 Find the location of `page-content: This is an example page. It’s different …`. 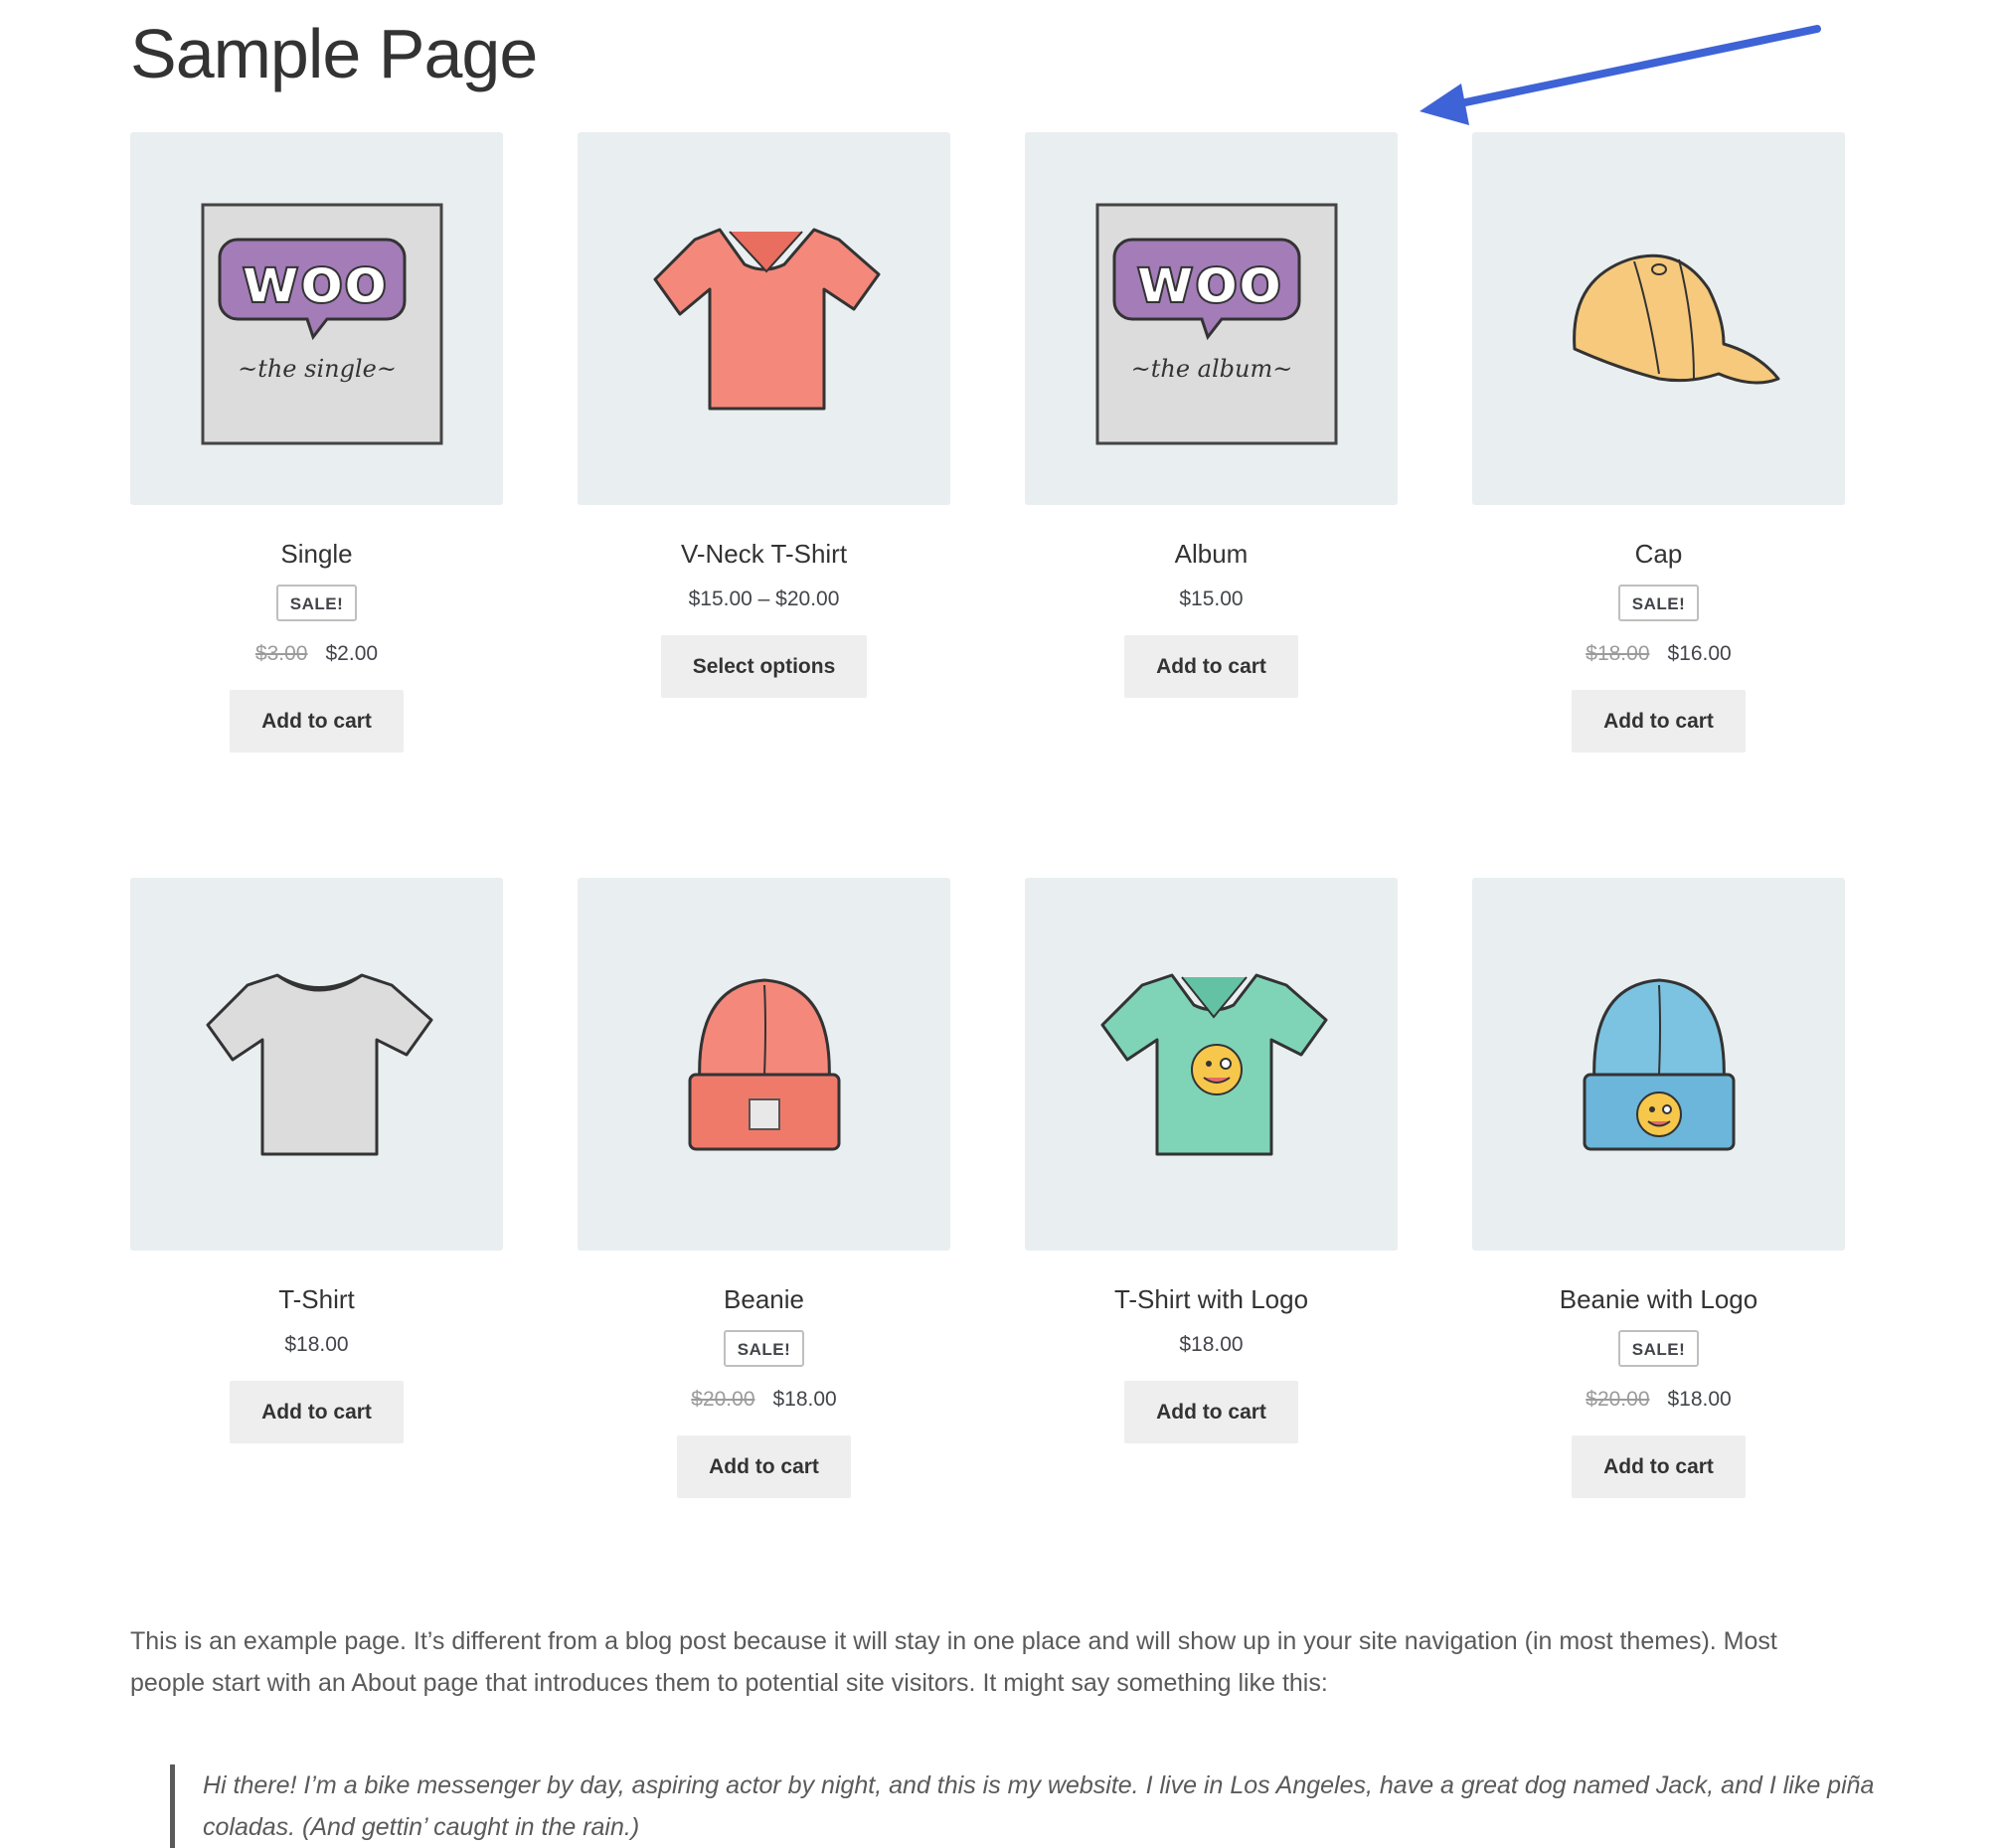

page-content: This is an example page. It’s different … is located at coordinates (987, 1662).